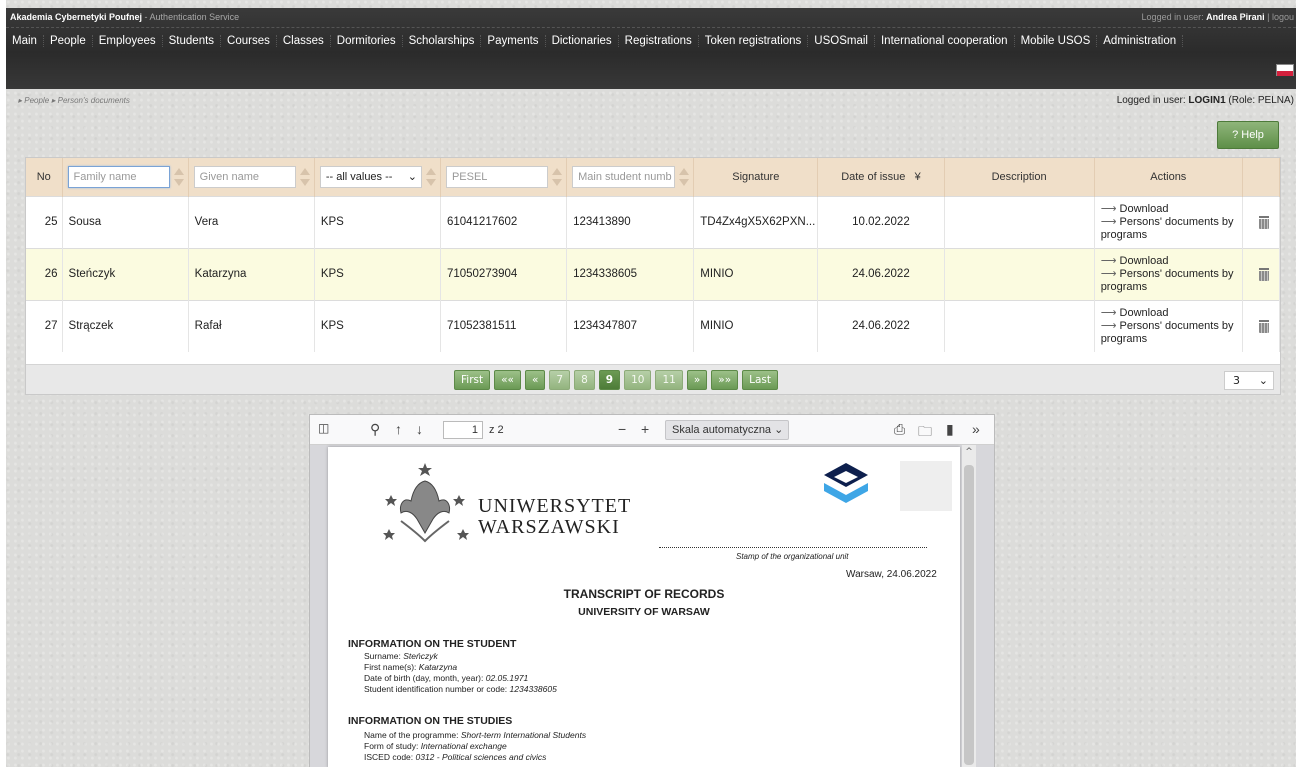  Describe the element at coordinates (624, 176) in the screenshot. I see `student-number-filter: Main student numb` at that location.